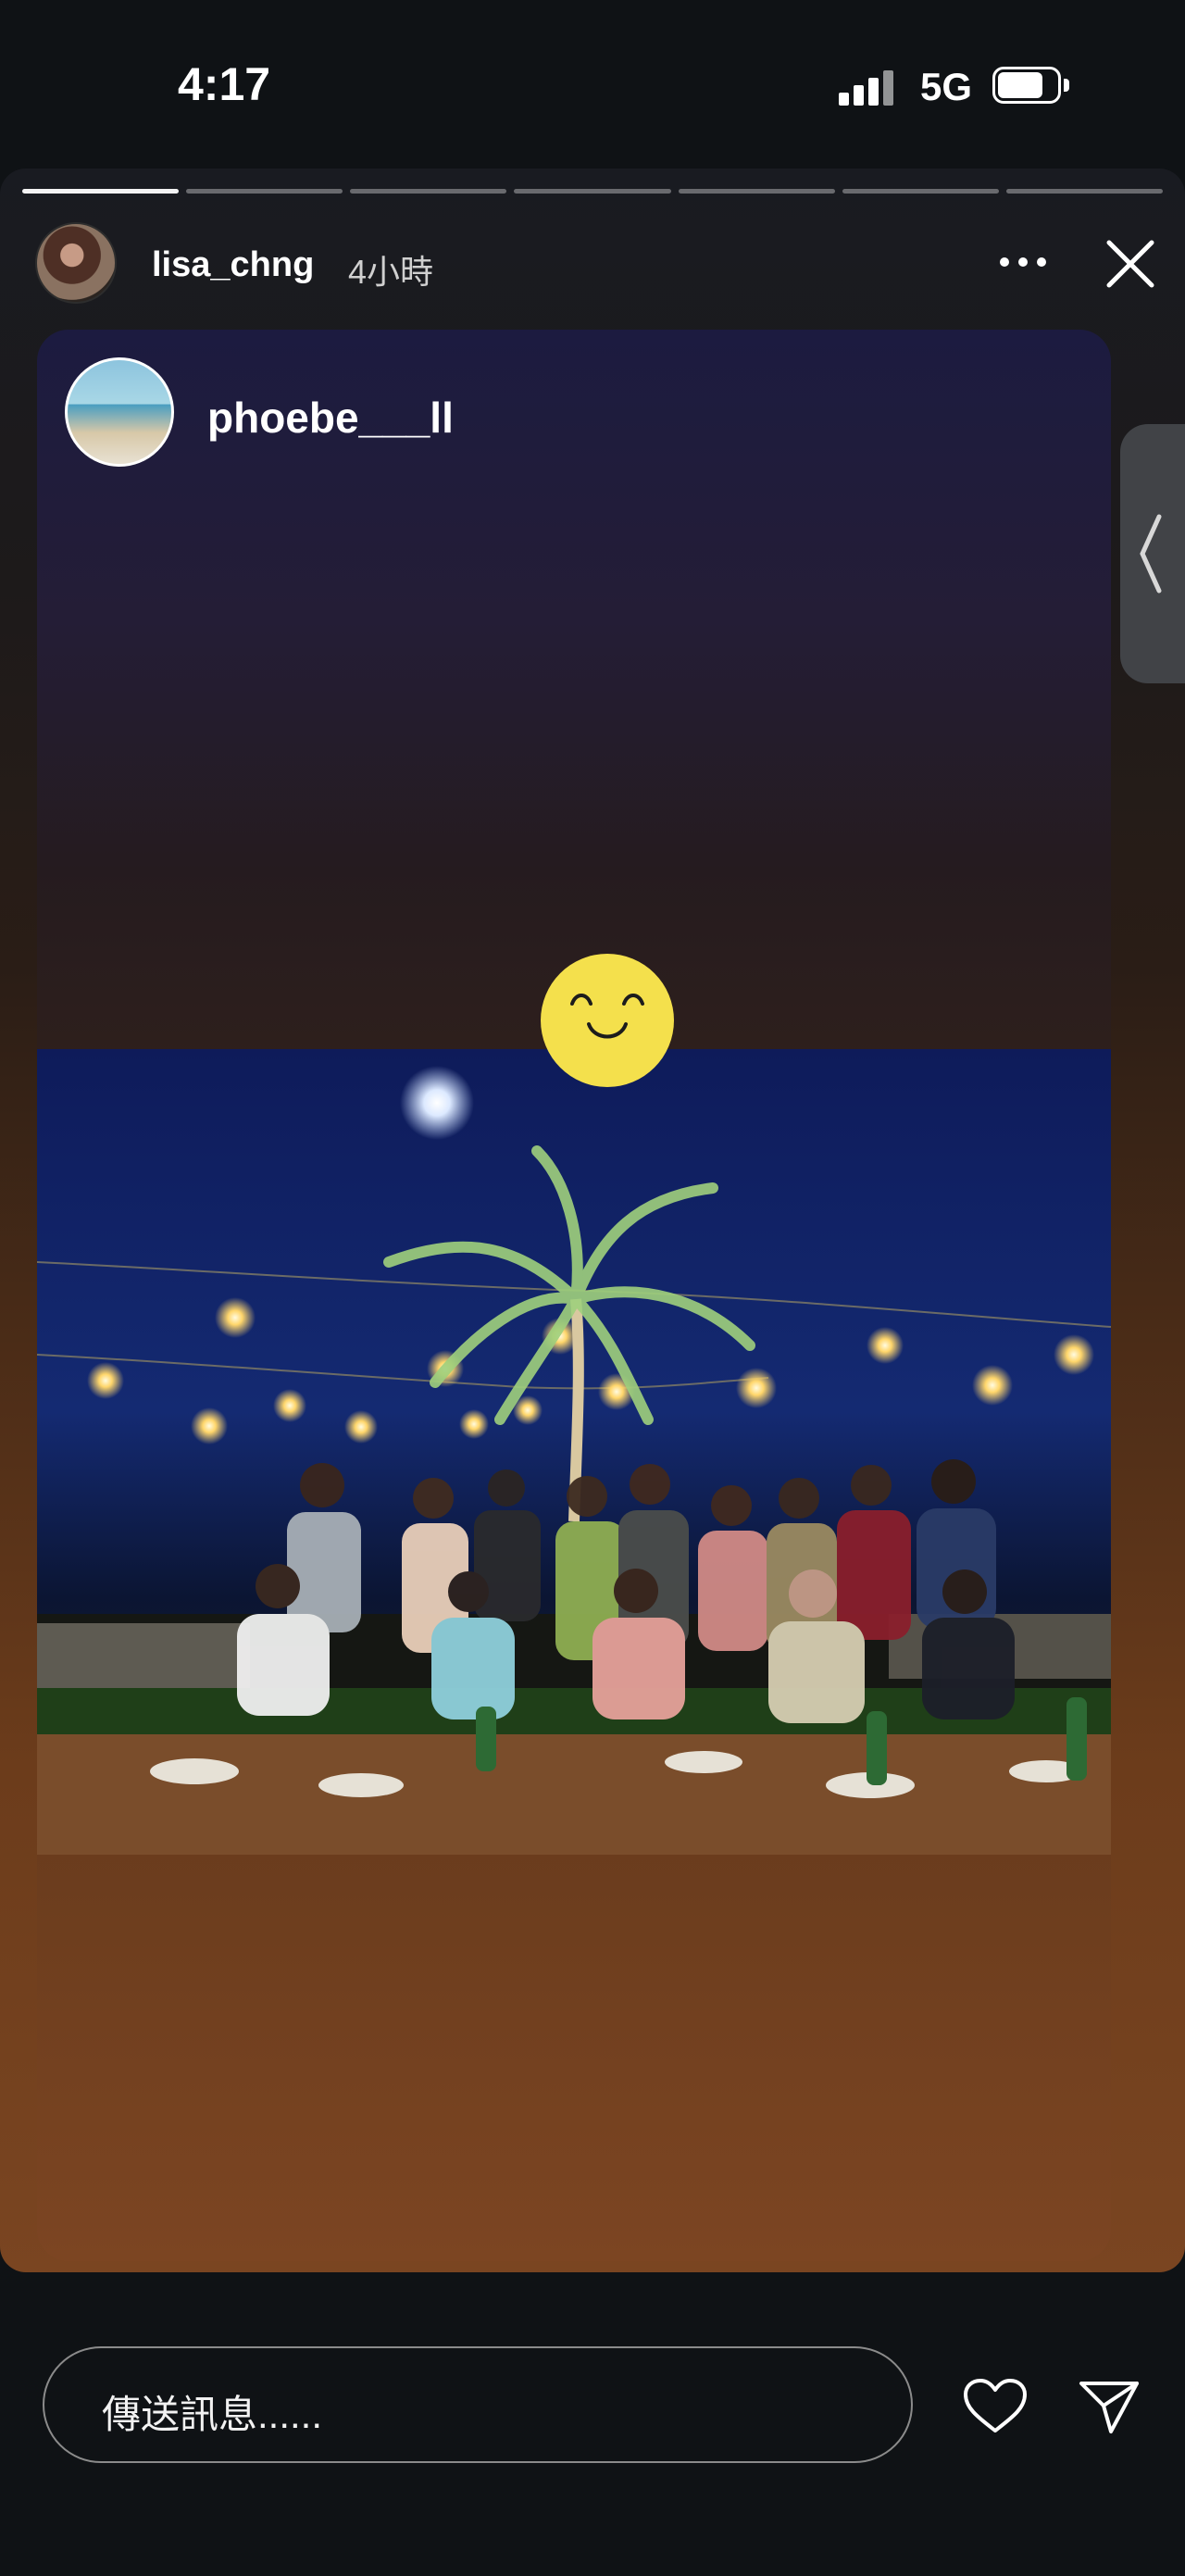 The height and width of the screenshot is (2576, 1185). Describe the element at coordinates (233, 265) in the screenshot. I see `story-owner-name: lisa_chng` at that location.